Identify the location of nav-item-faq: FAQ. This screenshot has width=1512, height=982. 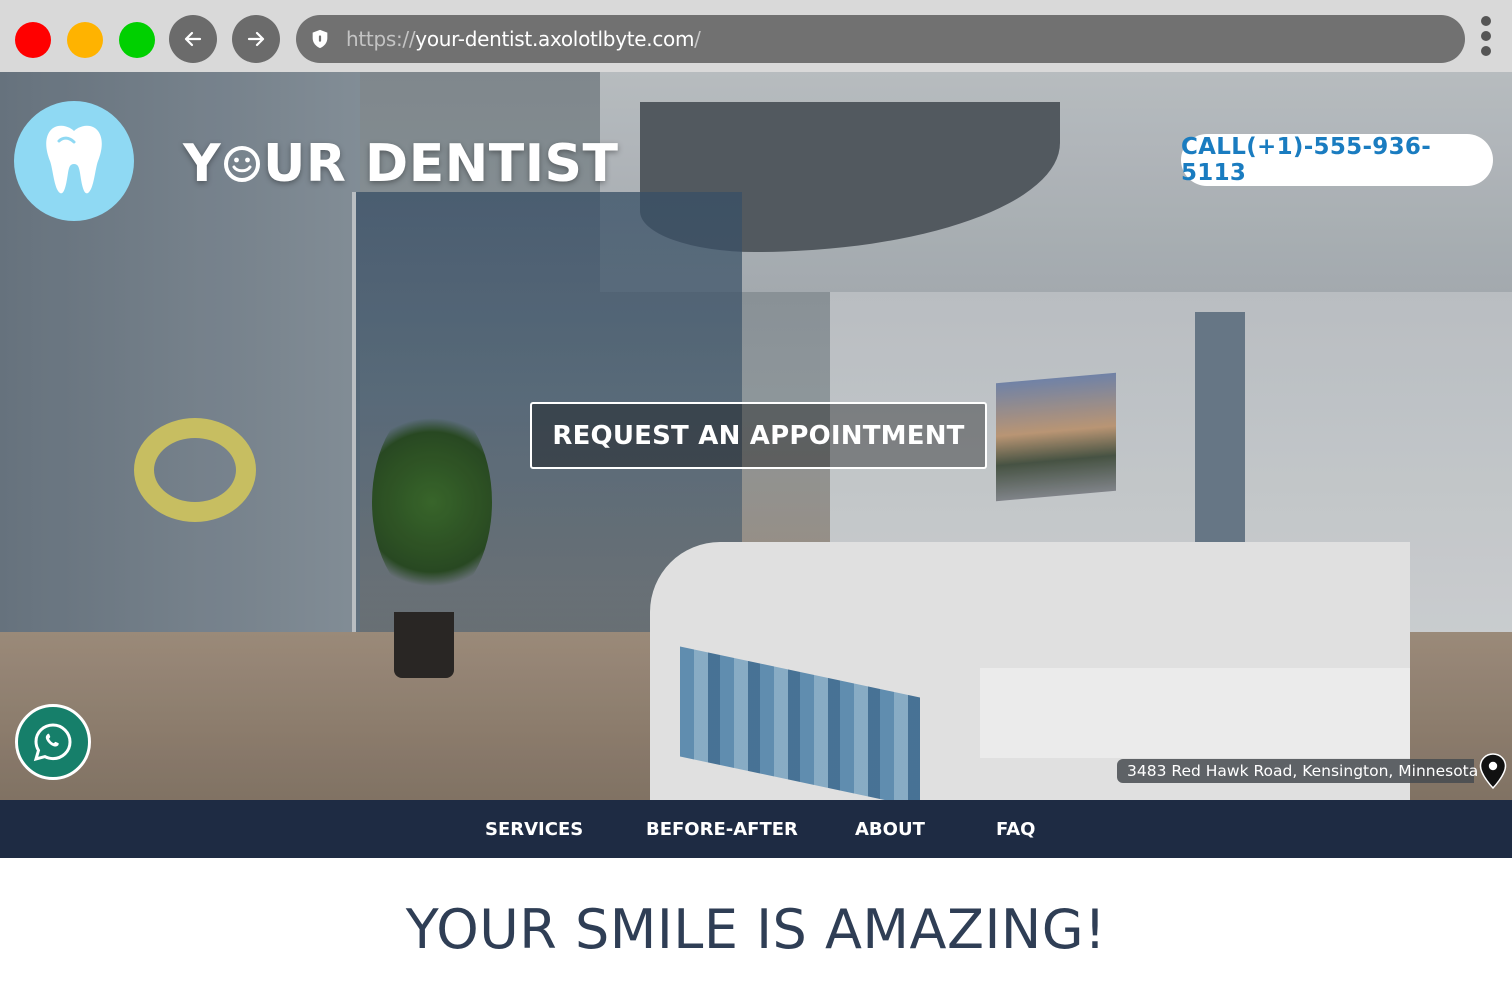
(1015, 829).